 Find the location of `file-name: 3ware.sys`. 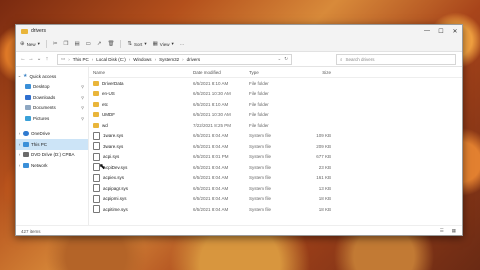

file-name: 3ware.sys is located at coordinates (141, 146).